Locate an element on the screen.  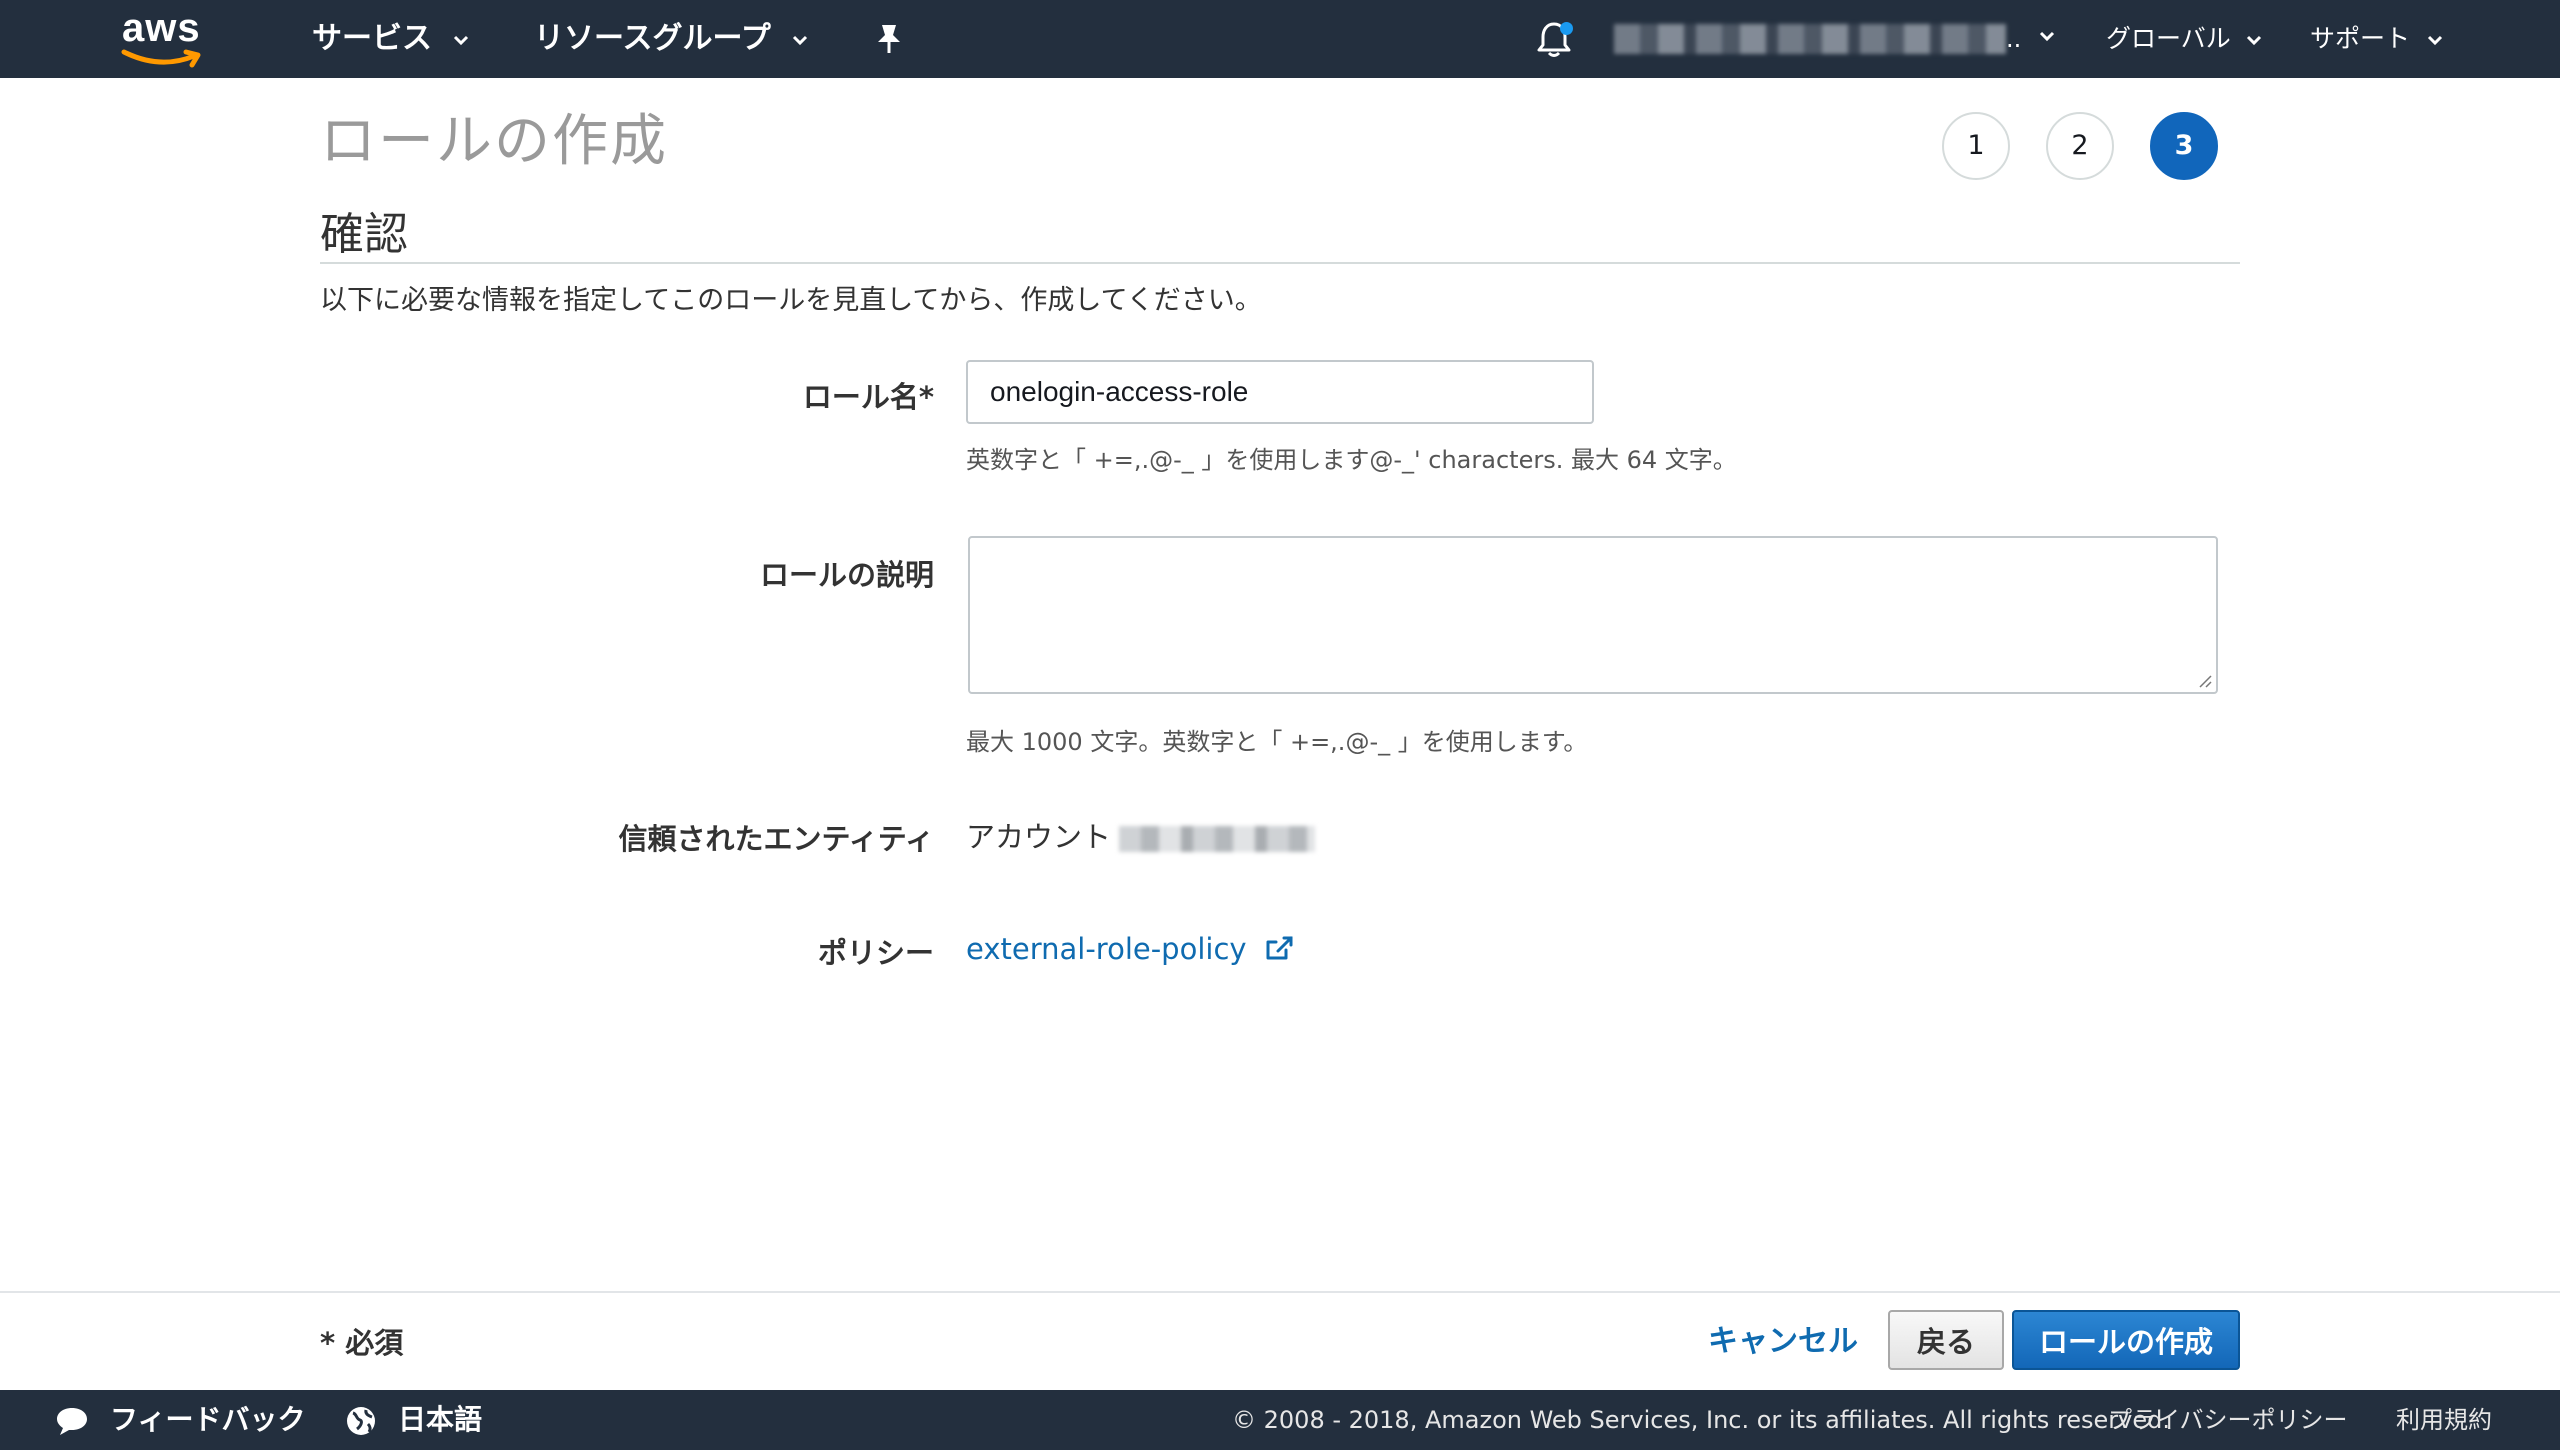
notifications-bell is located at coordinates (1554, 39).